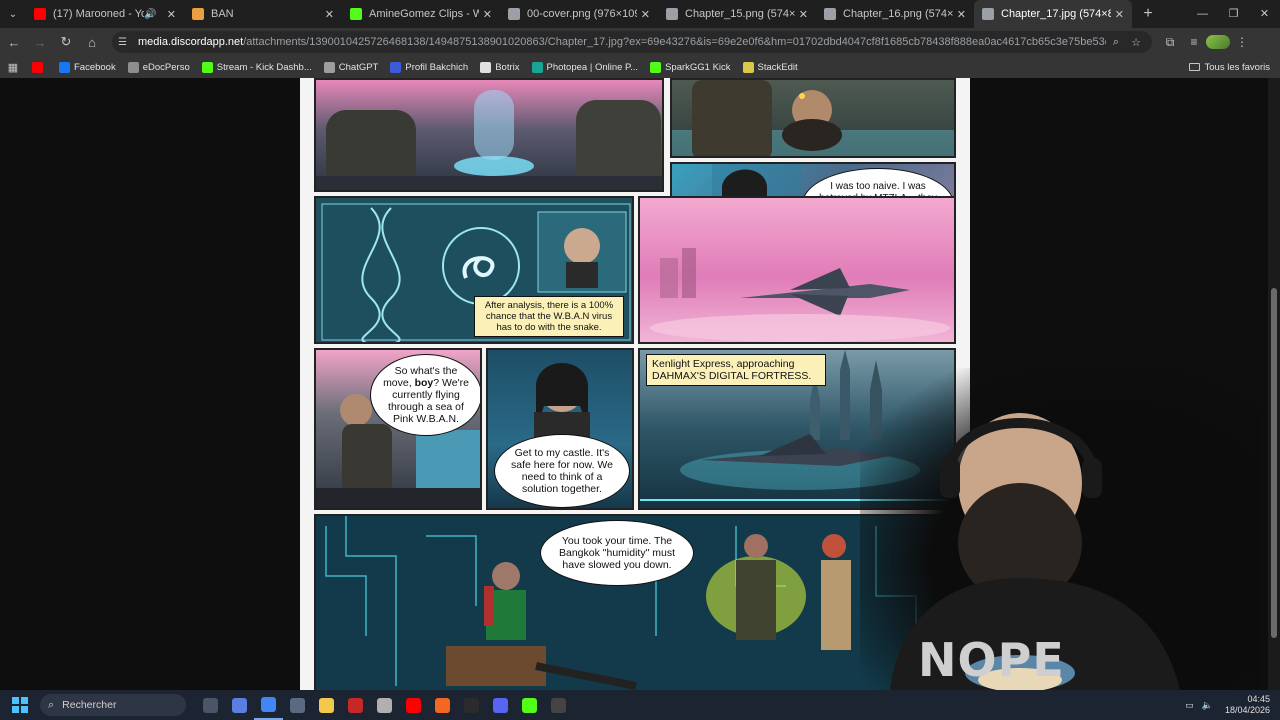 The image size is (1280, 720). Describe the element at coordinates (1170, 42) in the screenshot. I see `extensions-icon: ⧉` at that location.